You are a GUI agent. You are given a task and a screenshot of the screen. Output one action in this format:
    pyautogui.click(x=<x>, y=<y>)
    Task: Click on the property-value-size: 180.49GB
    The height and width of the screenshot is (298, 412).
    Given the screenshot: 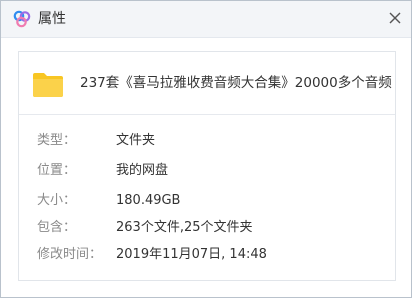 What is the action you would take?
    pyautogui.click(x=148, y=200)
    